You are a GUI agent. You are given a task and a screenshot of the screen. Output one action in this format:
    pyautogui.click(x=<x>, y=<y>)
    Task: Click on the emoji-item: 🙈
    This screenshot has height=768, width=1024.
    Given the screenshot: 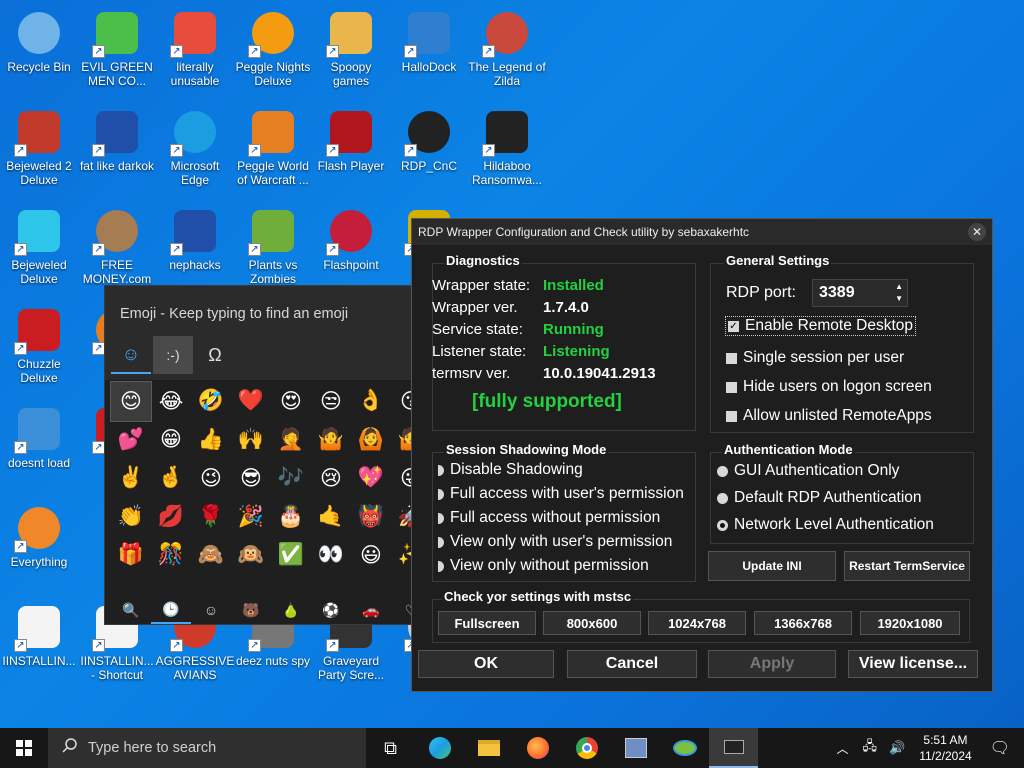 What is the action you would take?
    pyautogui.click(x=211, y=555)
    